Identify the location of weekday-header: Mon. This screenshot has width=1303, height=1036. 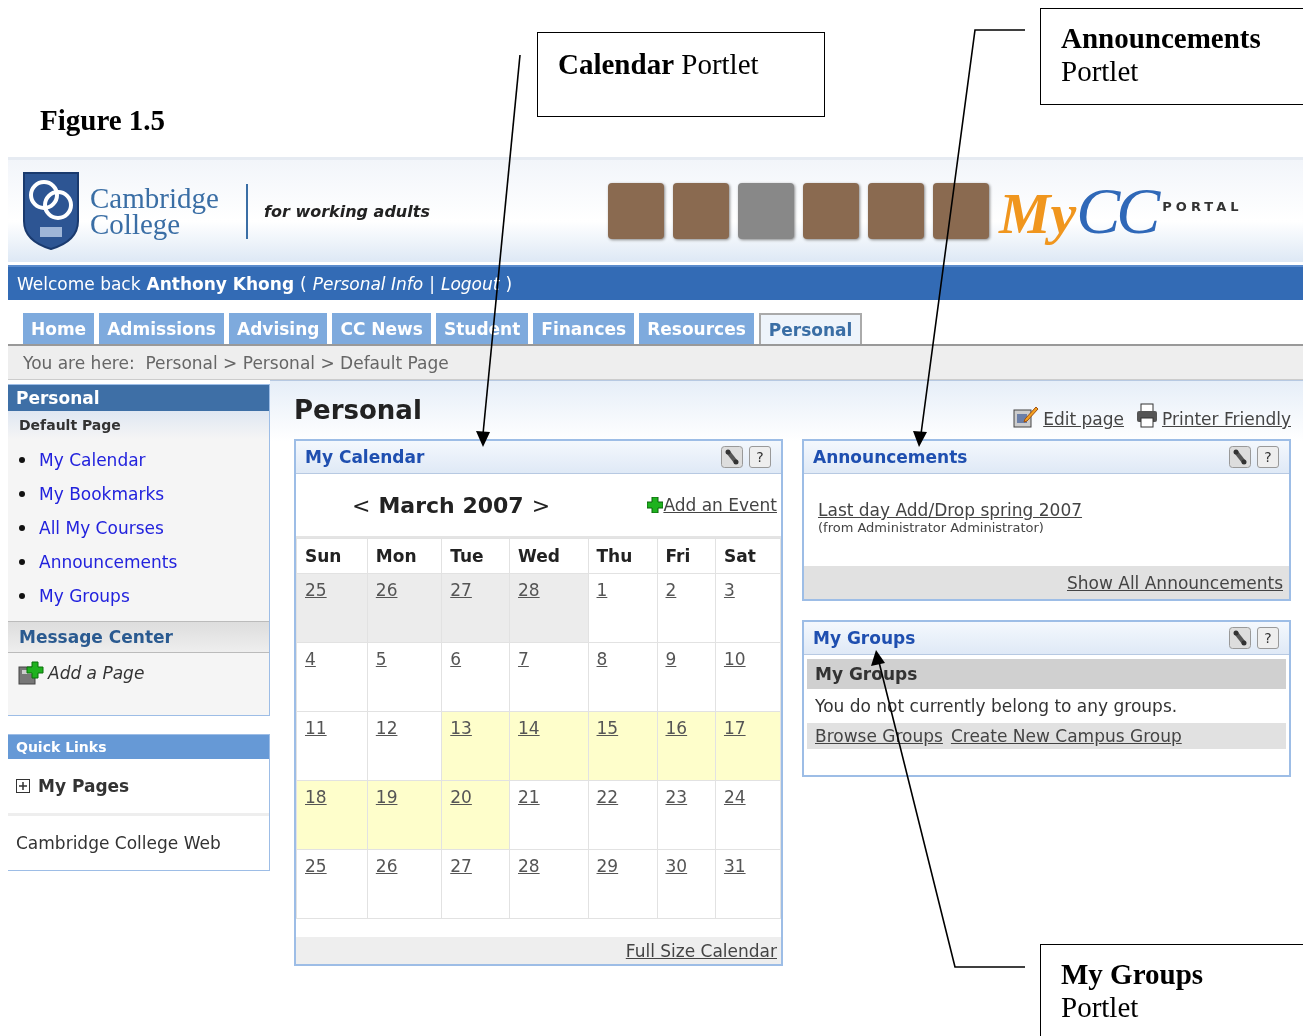
(404, 556).